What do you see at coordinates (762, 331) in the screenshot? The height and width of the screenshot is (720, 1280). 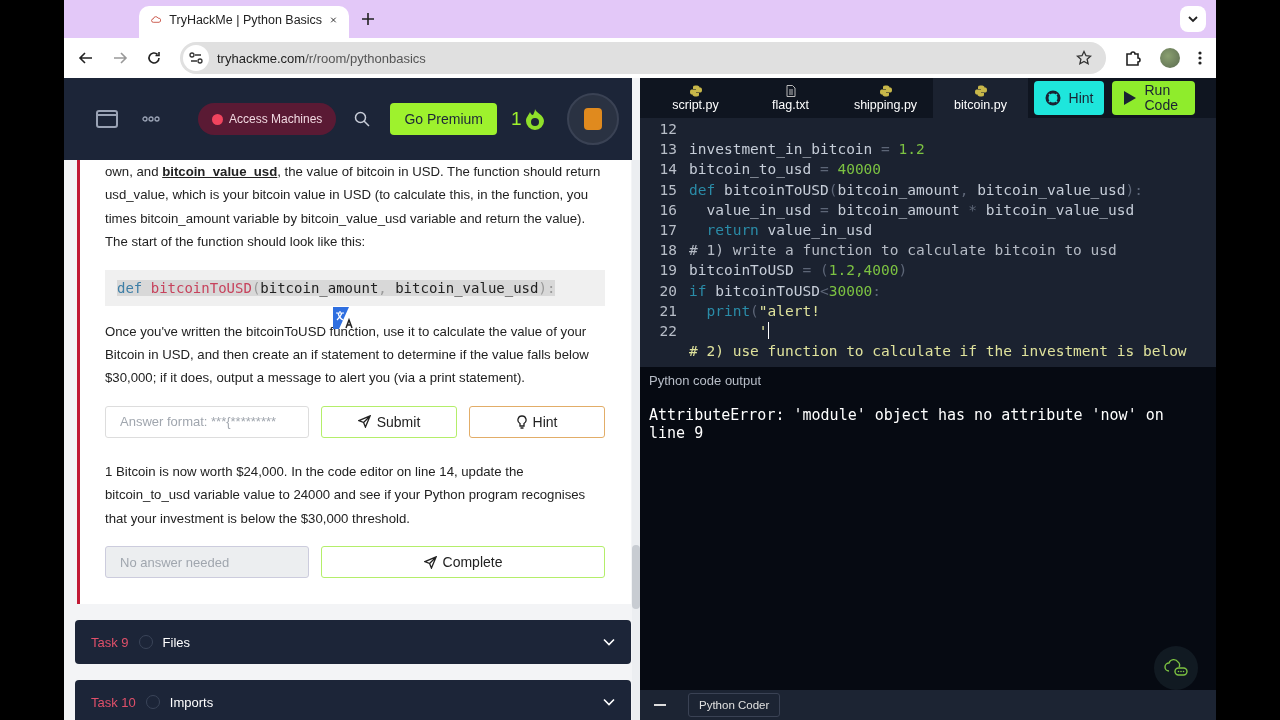 I see `code-line: '` at bounding box center [762, 331].